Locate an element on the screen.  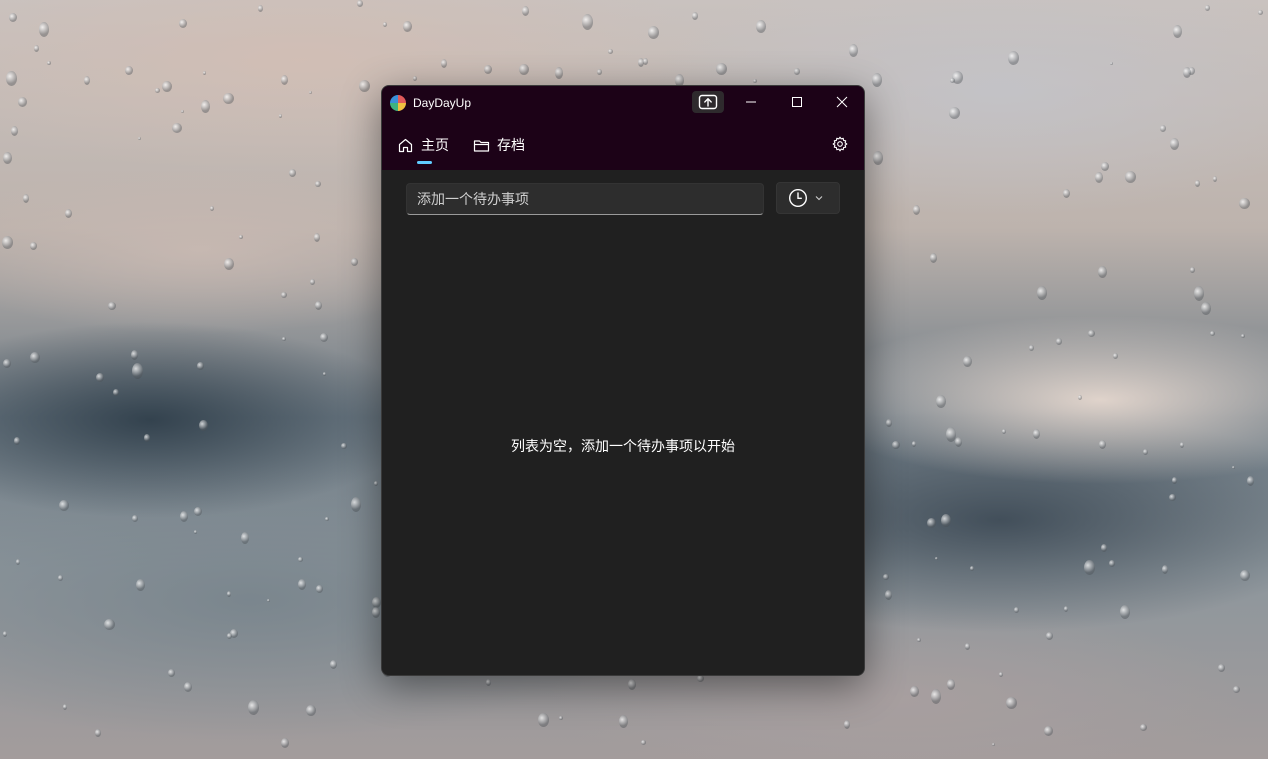
add-todo-input is located at coordinates (585, 199).